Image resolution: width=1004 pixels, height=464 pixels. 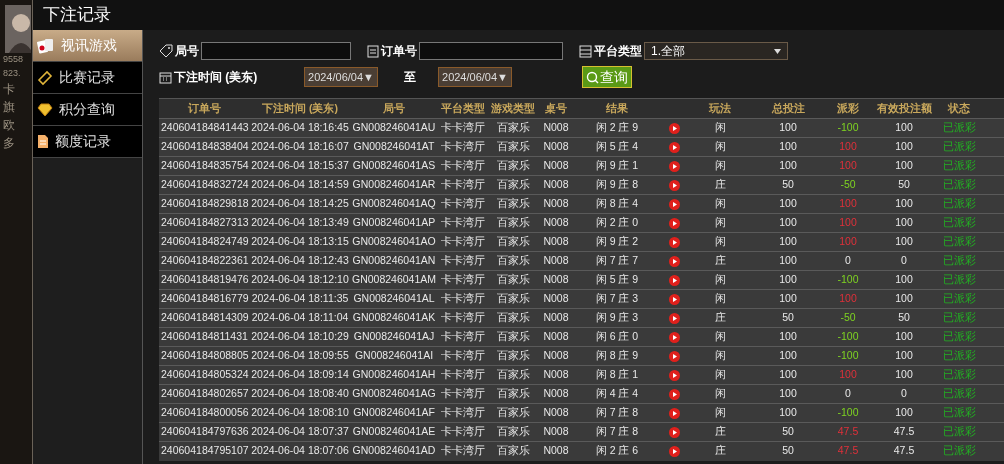 What do you see at coordinates (394, 222) in the screenshot?
I see `table-cell: GN008246041AP` at bounding box center [394, 222].